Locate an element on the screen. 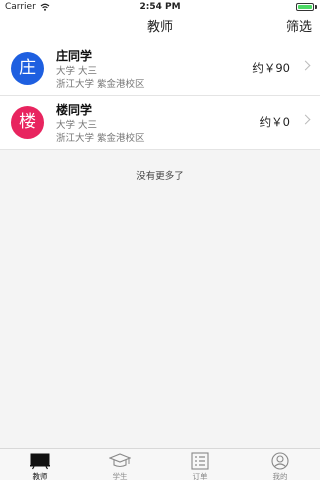  status-bar: Carrier 2:54 PM is located at coordinates (160, 7).